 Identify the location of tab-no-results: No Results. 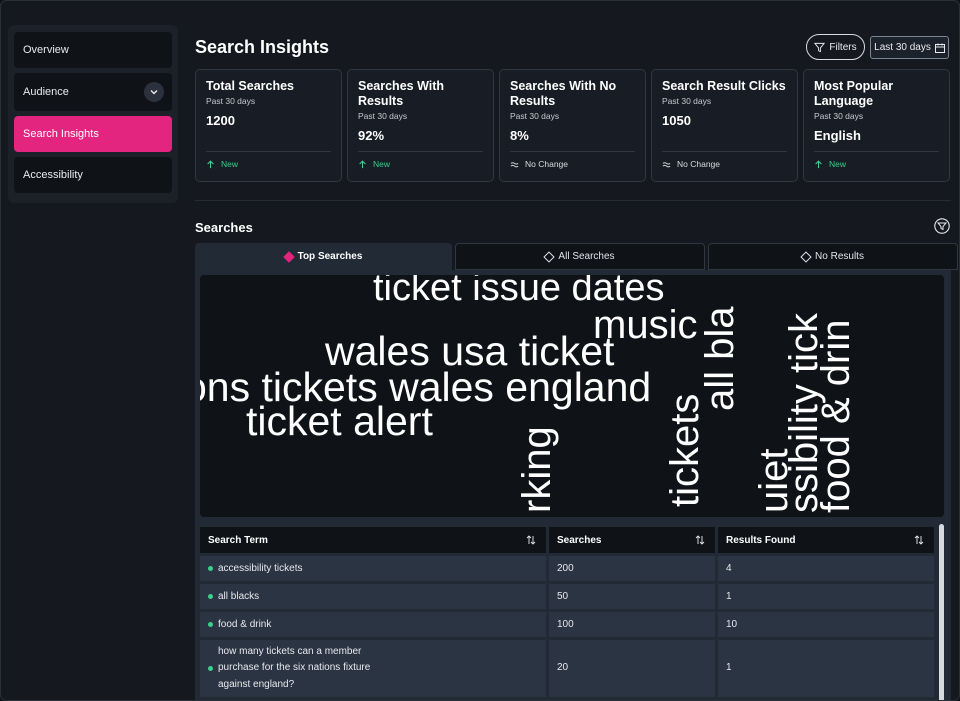
(833, 256).